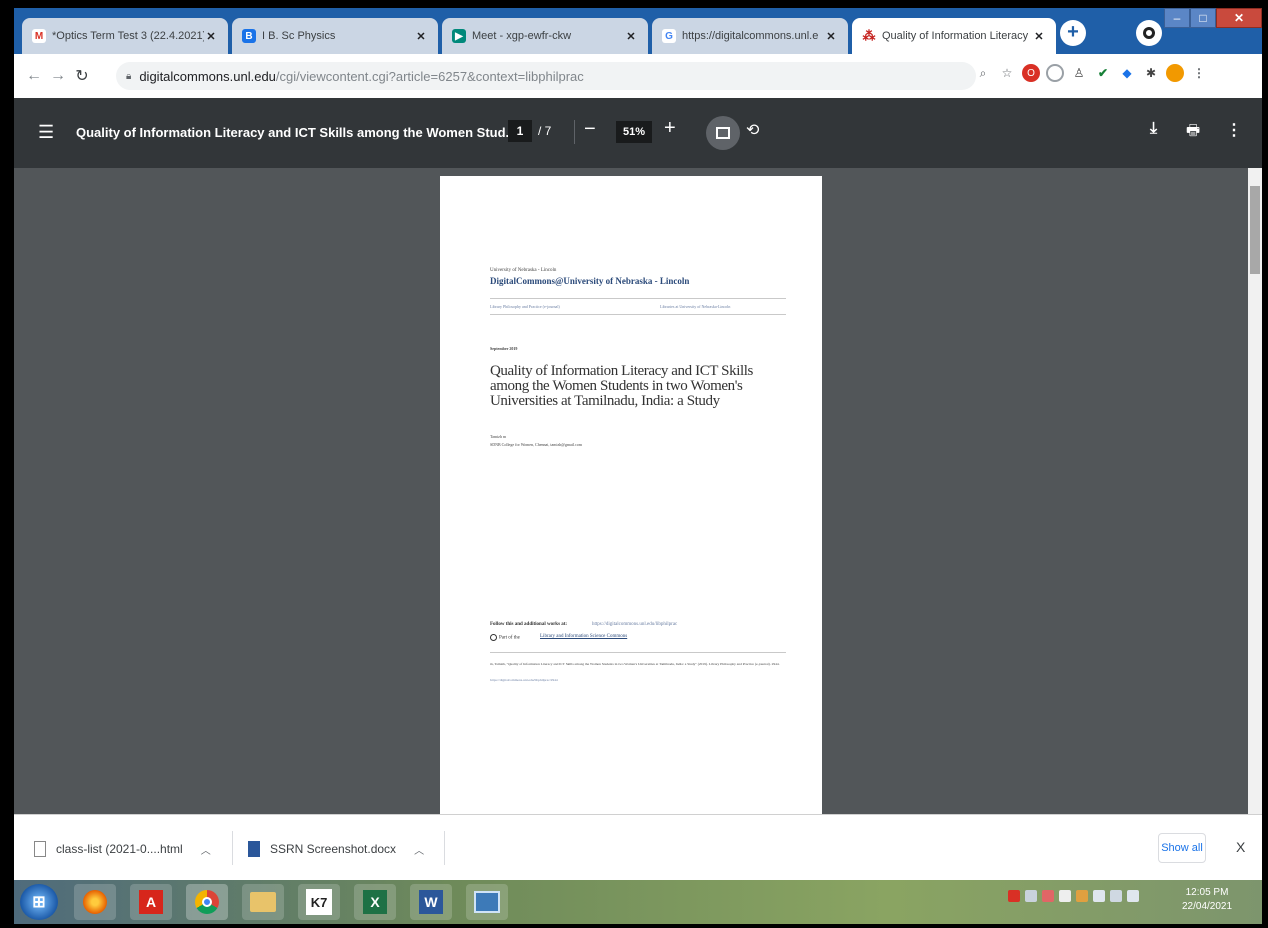 This screenshot has height=928, width=1268. I want to click on opera-extension-icon: O, so click(1031, 73).